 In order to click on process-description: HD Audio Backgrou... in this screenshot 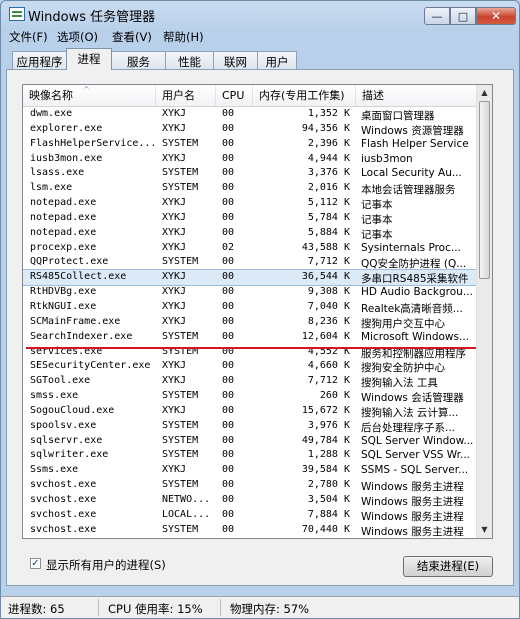, I will do `click(417, 292)`.